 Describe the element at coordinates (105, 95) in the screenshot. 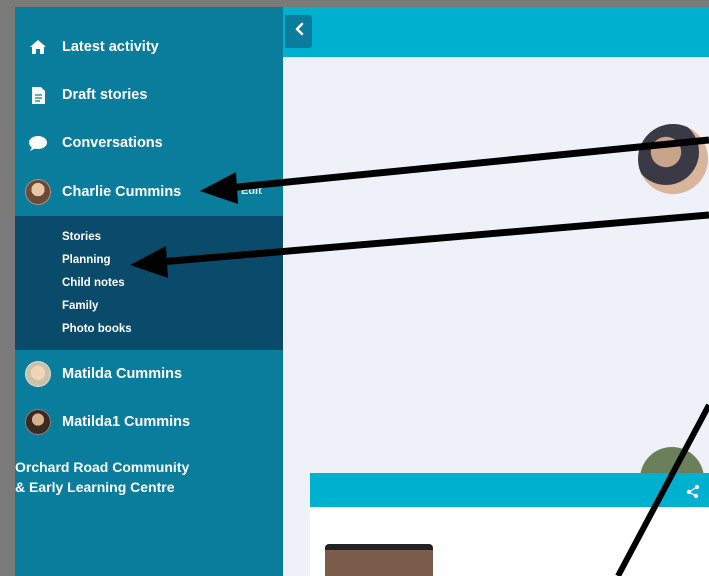

I see `sidebar-item-label: Draft stories` at that location.